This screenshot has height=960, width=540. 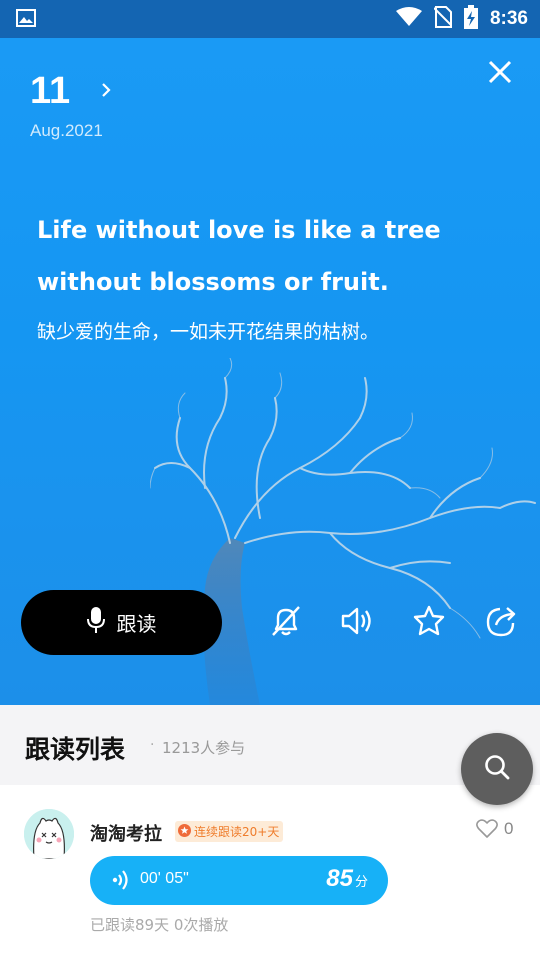 What do you see at coordinates (487, 831) in the screenshot?
I see `heart-icon` at bounding box center [487, 831].